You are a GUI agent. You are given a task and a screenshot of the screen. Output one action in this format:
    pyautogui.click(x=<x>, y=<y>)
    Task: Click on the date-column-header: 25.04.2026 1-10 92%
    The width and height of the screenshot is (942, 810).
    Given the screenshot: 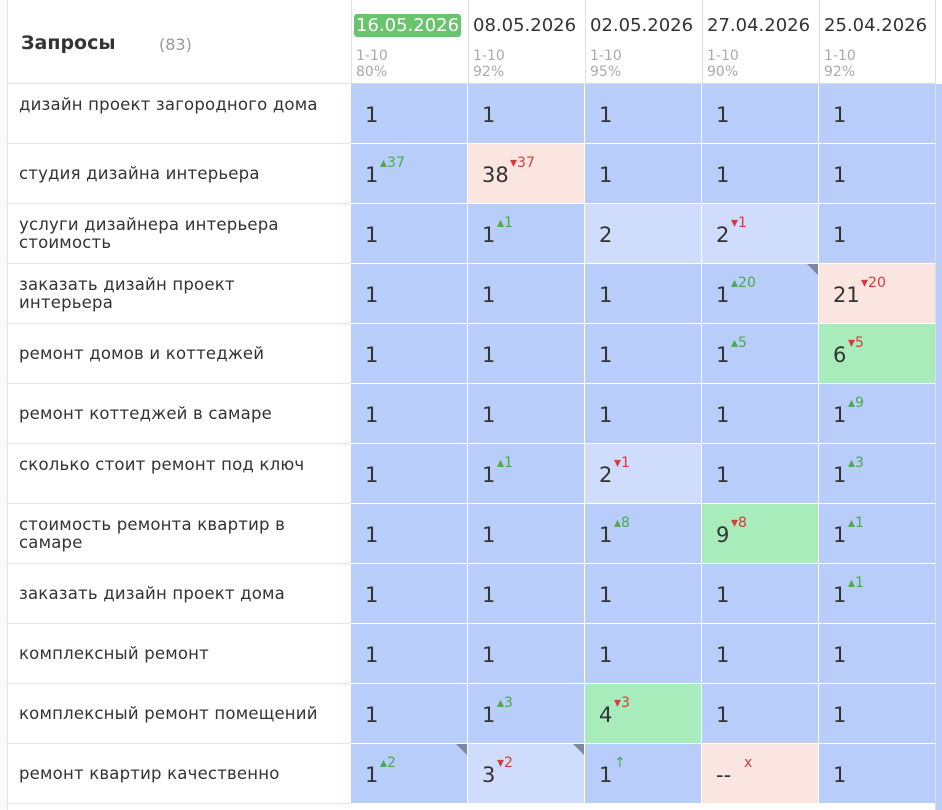 What is the action you would take?
    pyautogui.click(x=877, y=42)
    